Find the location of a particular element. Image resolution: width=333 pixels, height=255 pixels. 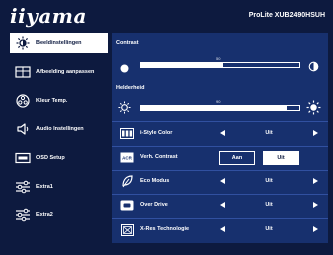

contrast-slider-fill is located at coordinates (181, 65).